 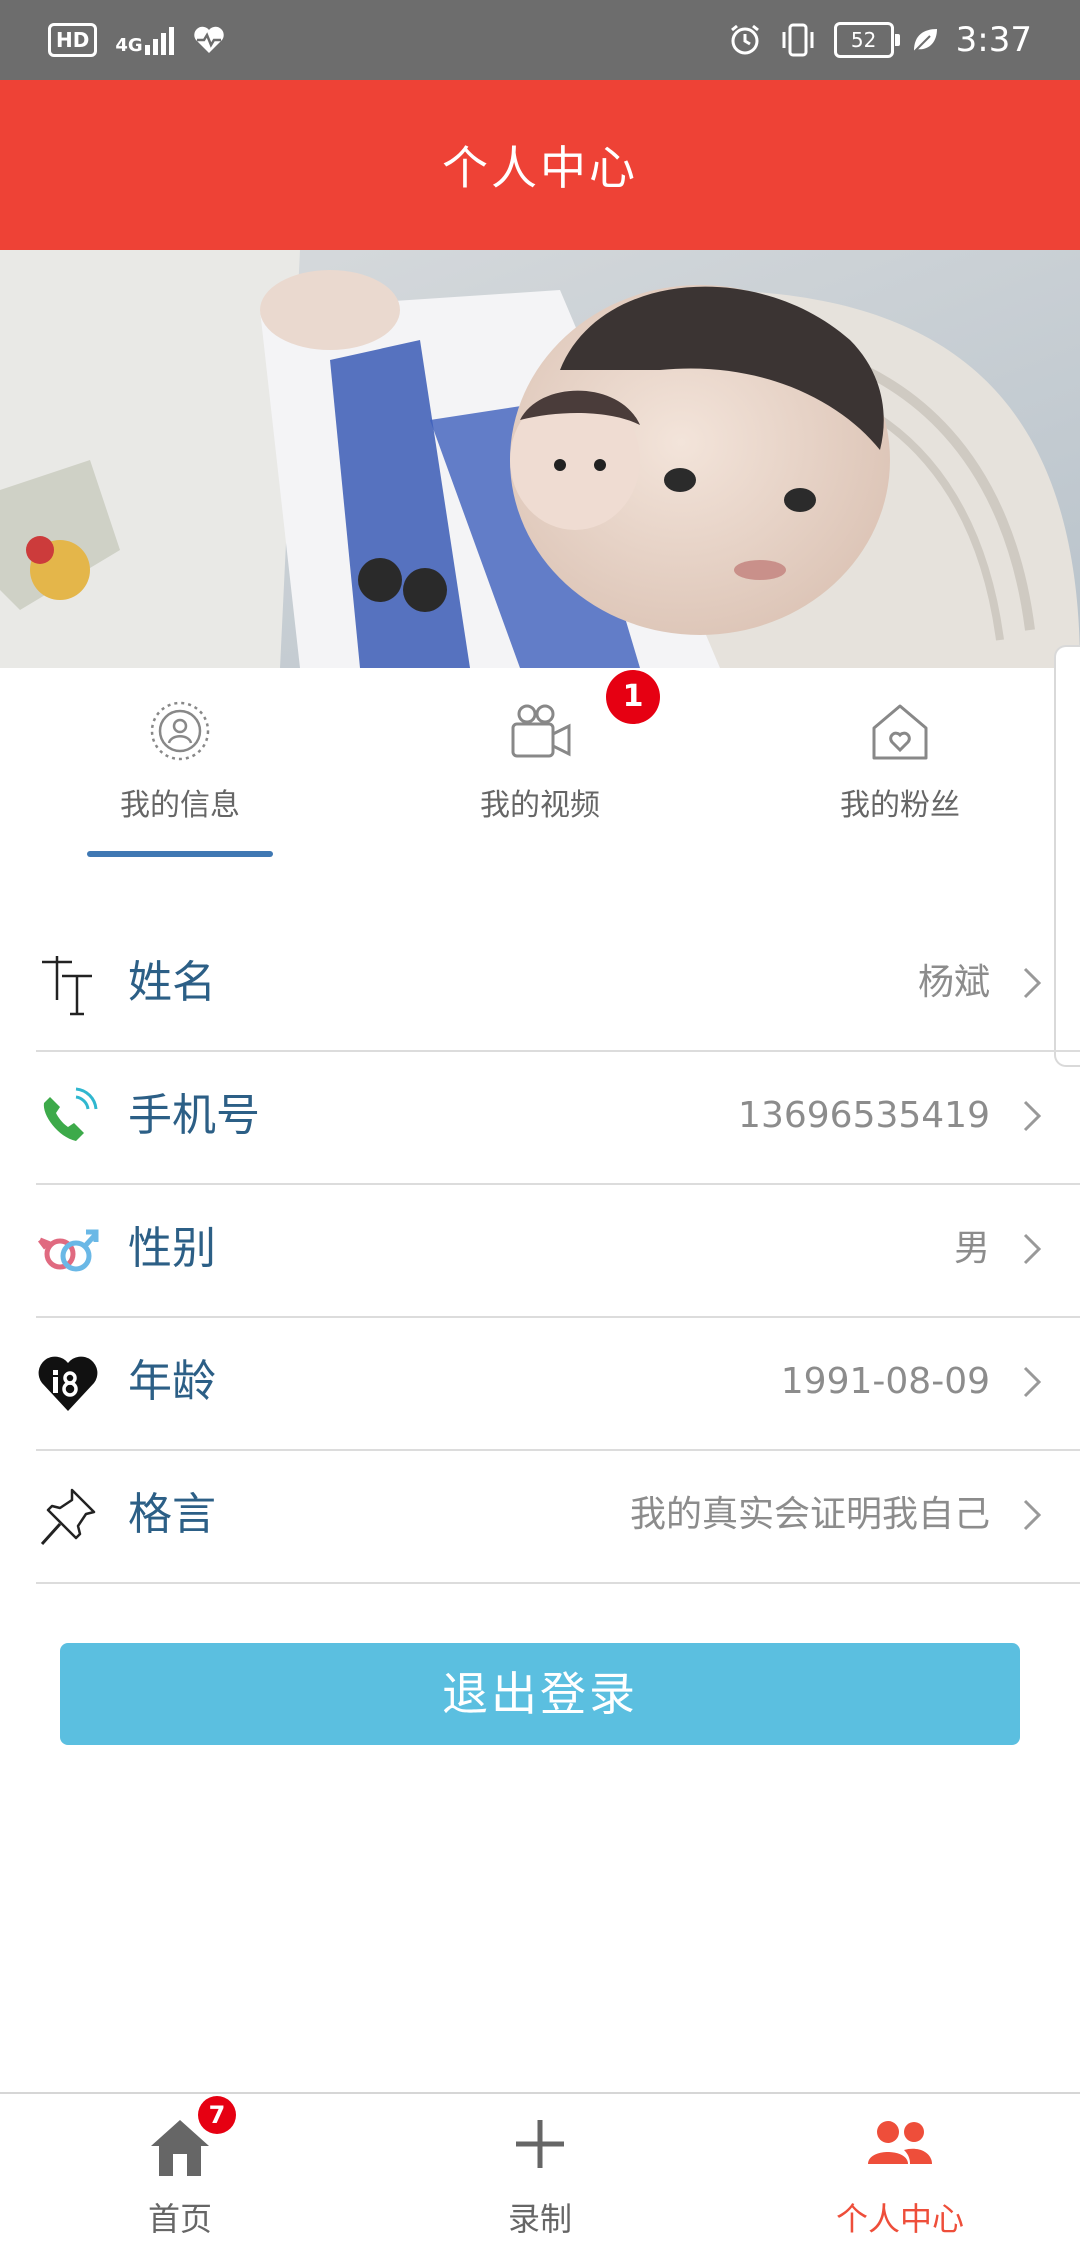 What do you see at coordinates (68, 1517) in the screenshot?
I see `pushpin-icon` at bounding box center [68, 1517].